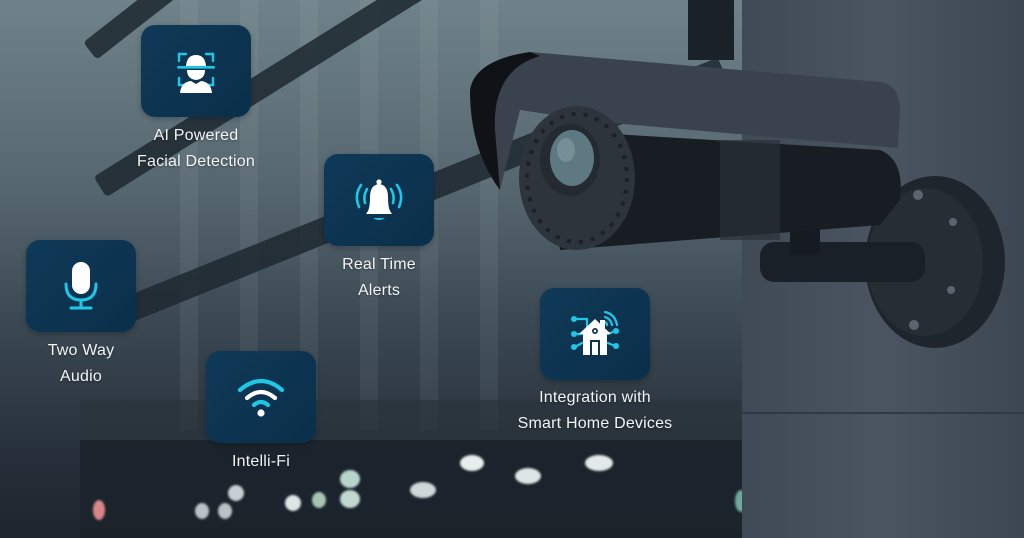 This screenshot has width=1024, height=538. I want to click on feature-tile-smart-home-integration, so click(595, 334).